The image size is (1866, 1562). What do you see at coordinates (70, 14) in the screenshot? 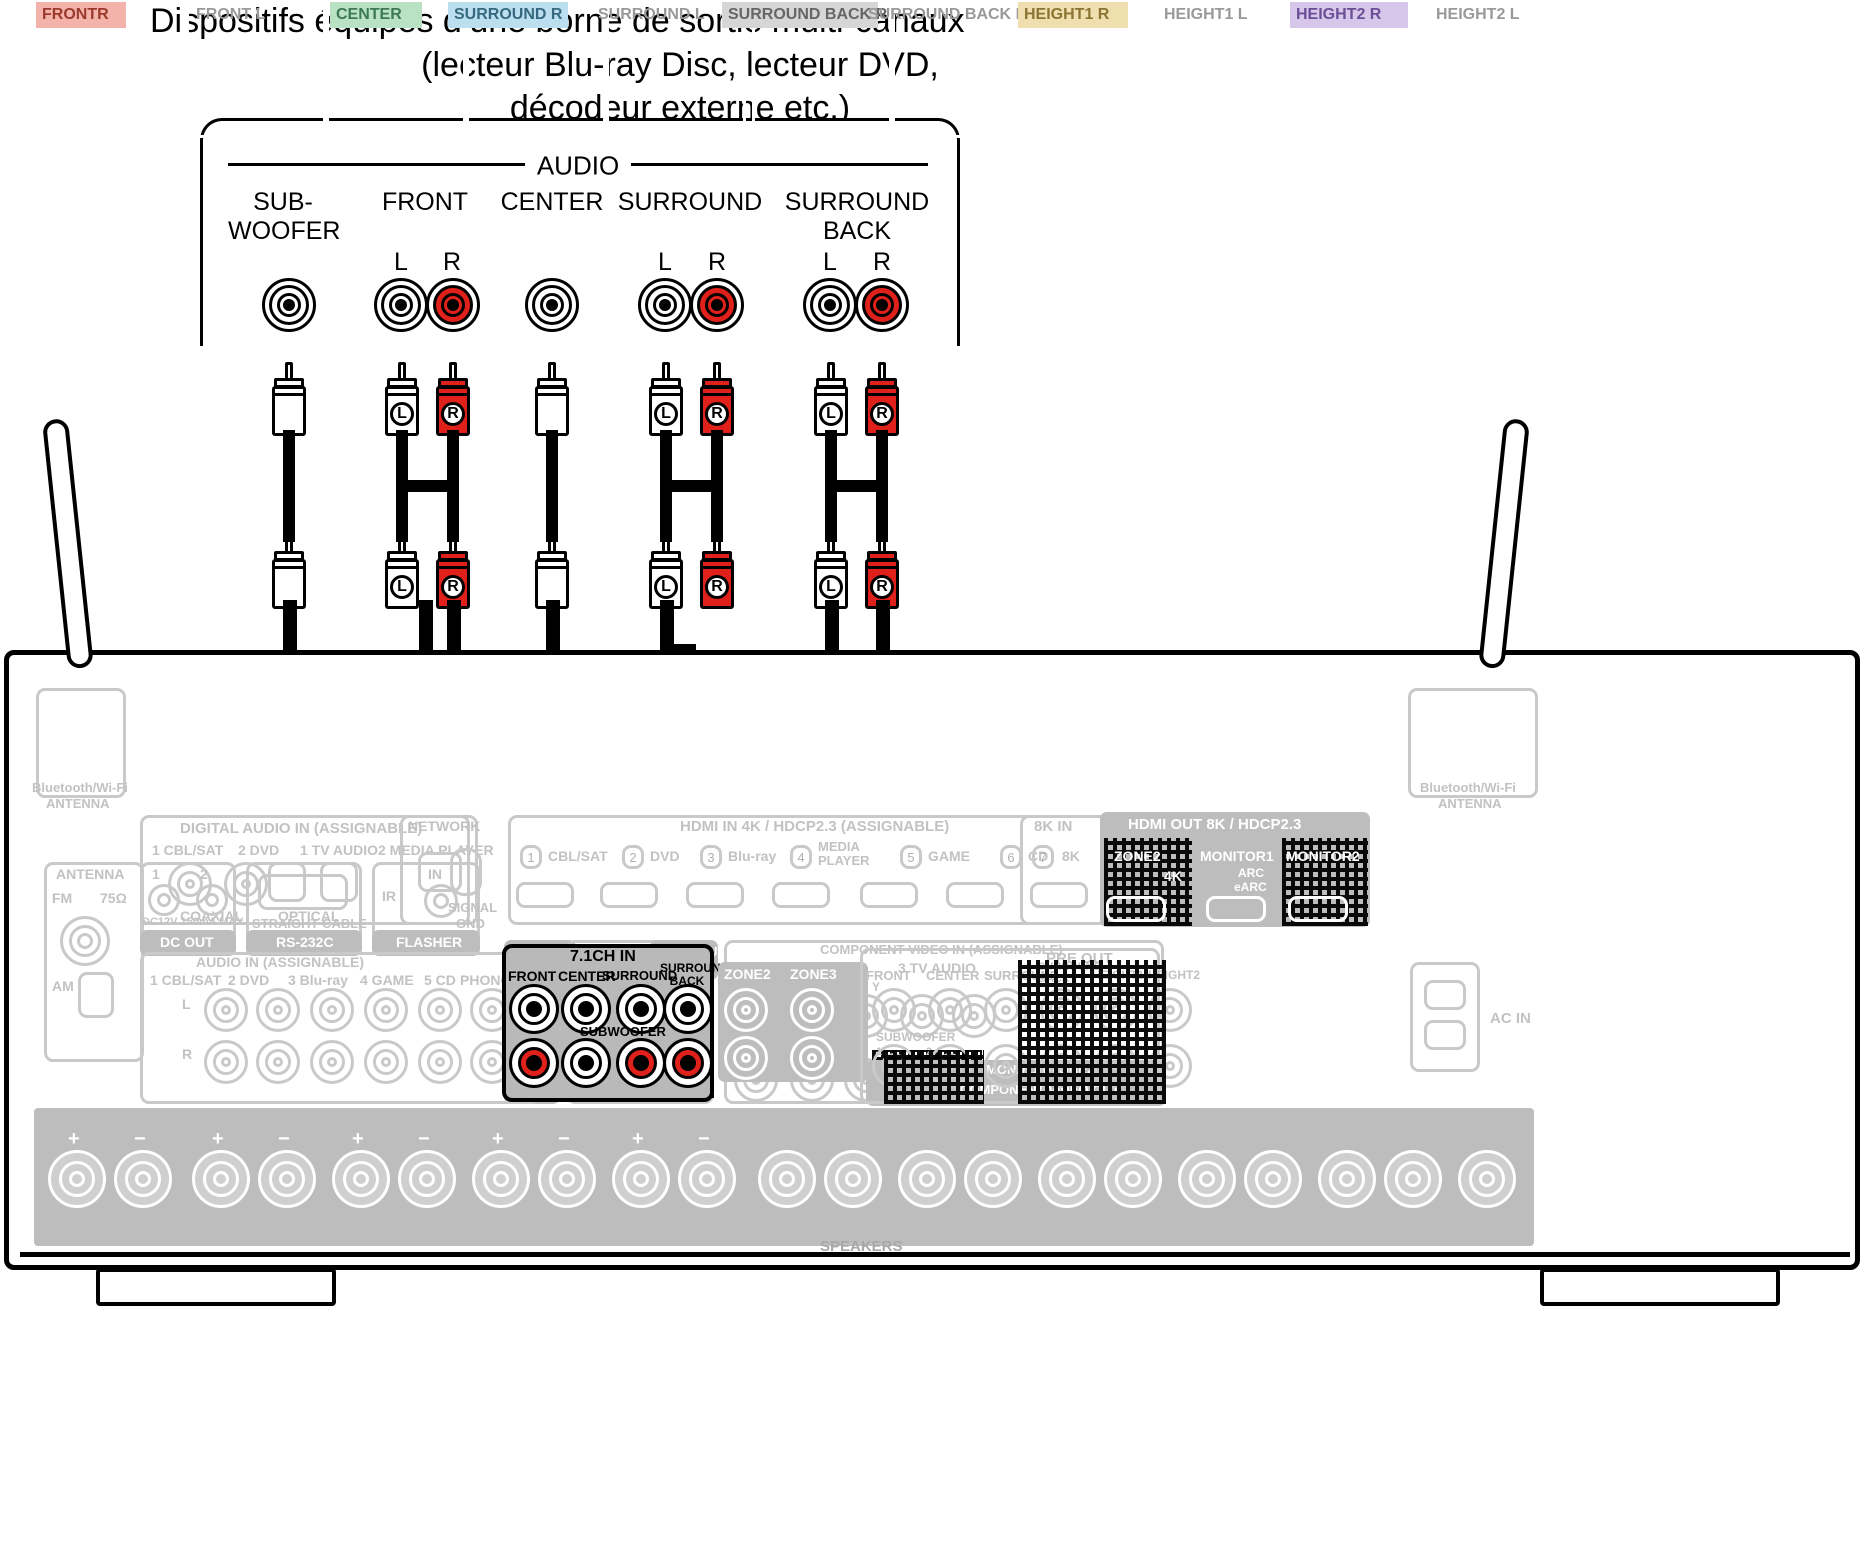
I see `speaker-tag-label: FRONT` at bounding box center [70, 14].